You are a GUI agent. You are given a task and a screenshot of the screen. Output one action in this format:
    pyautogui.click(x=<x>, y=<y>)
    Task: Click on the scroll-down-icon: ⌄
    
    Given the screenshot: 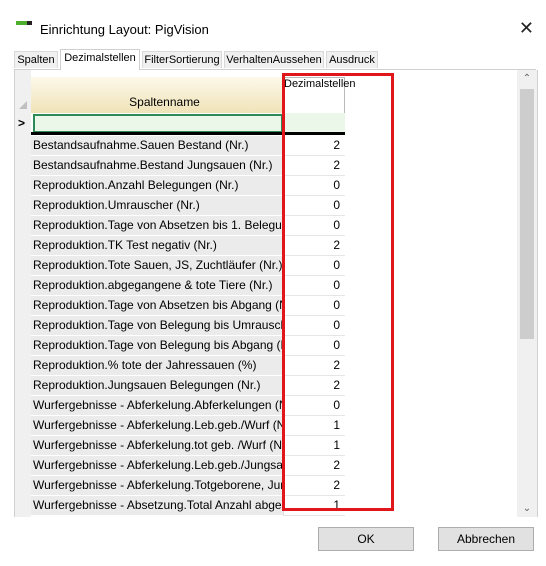 What is the action you would take?
    pyautogui.click(x=527, y=508)
    